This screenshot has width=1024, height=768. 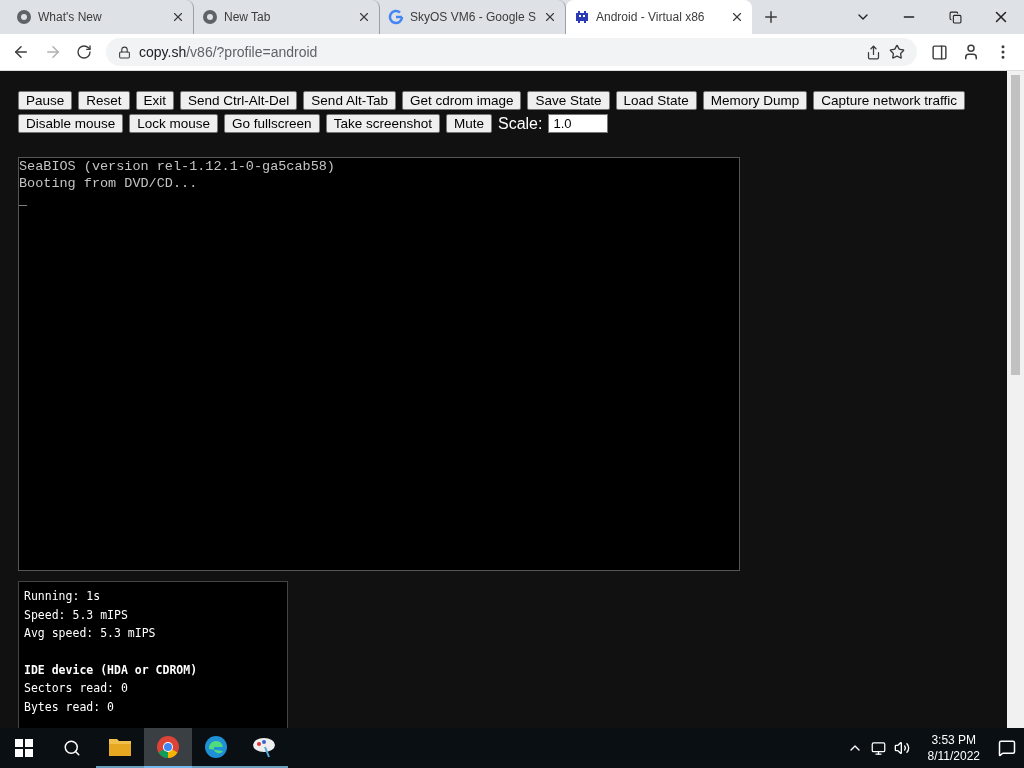 What do you see at coordinates (239, 100) in the screenshot?
I see `control-button: Send Ctrl-Alt-Del` at bounding box center [239, 100].